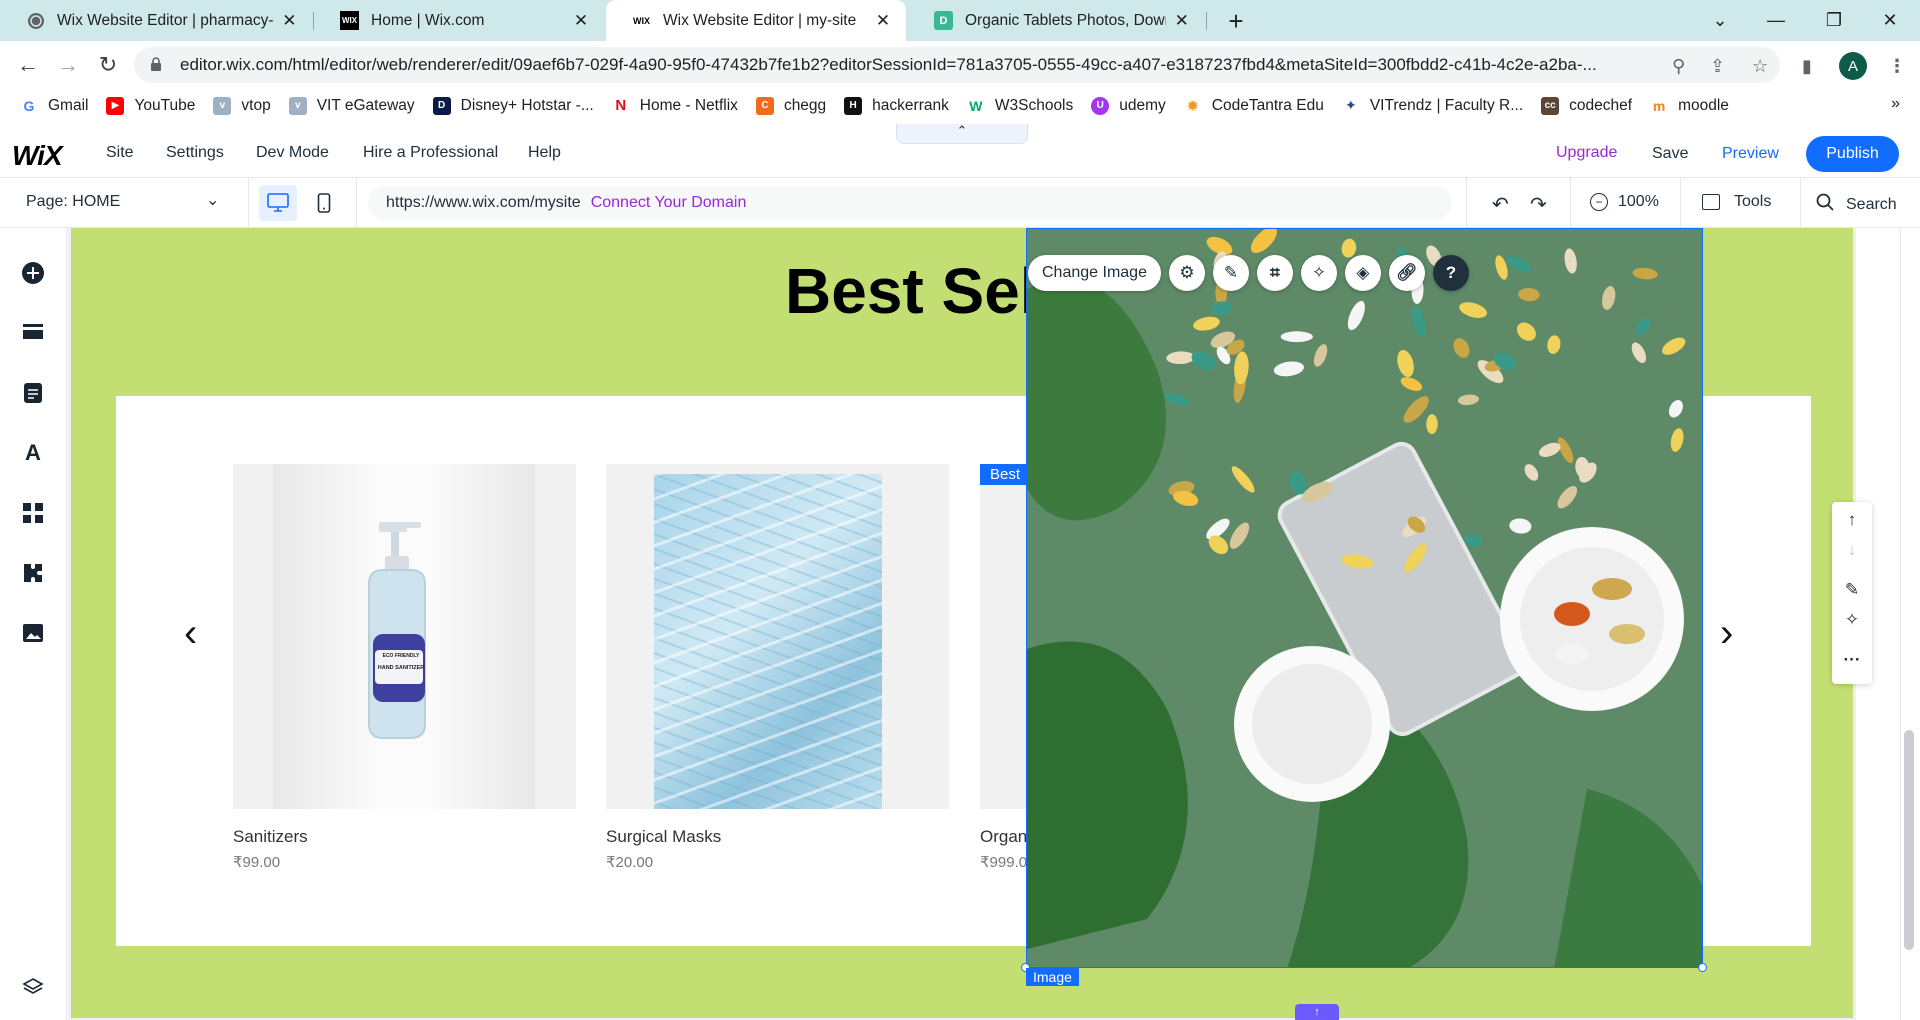 This screenshot has height=1020, width=1920. I want to click on more-menu-icon: ⋮, so click(1897, 66).